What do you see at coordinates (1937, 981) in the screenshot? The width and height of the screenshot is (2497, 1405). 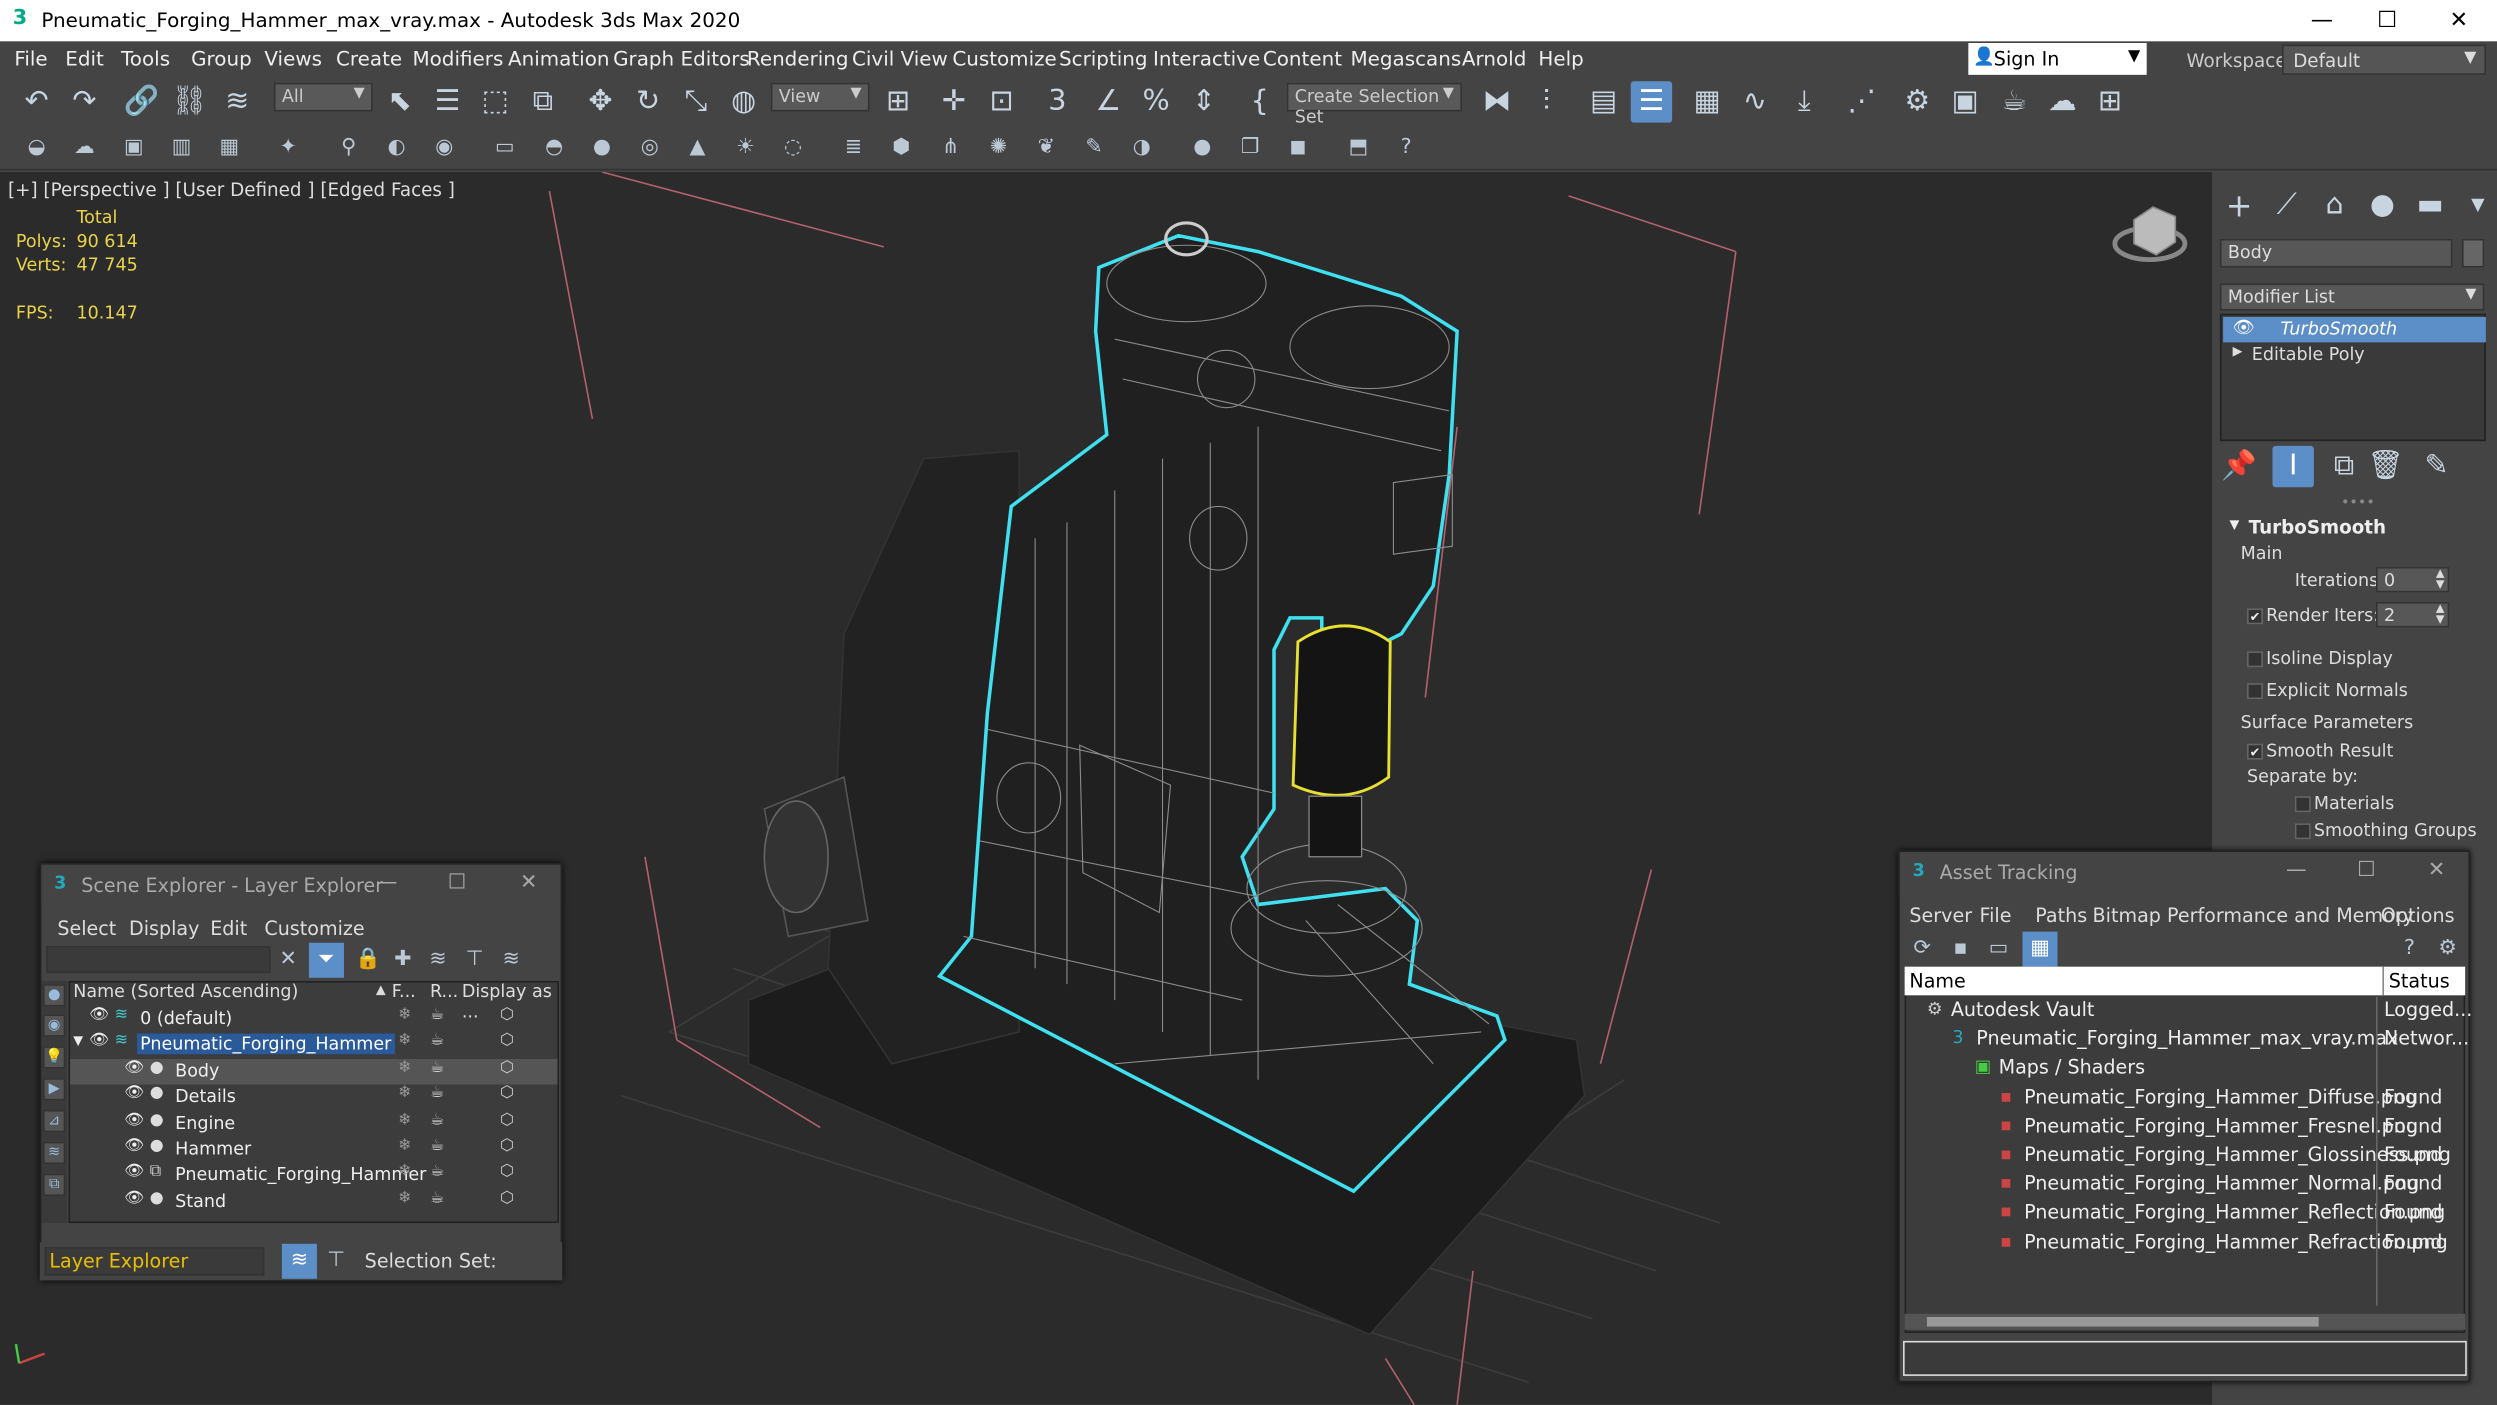 I see `col-name-header: Name` at bounding box center [1937, 981].